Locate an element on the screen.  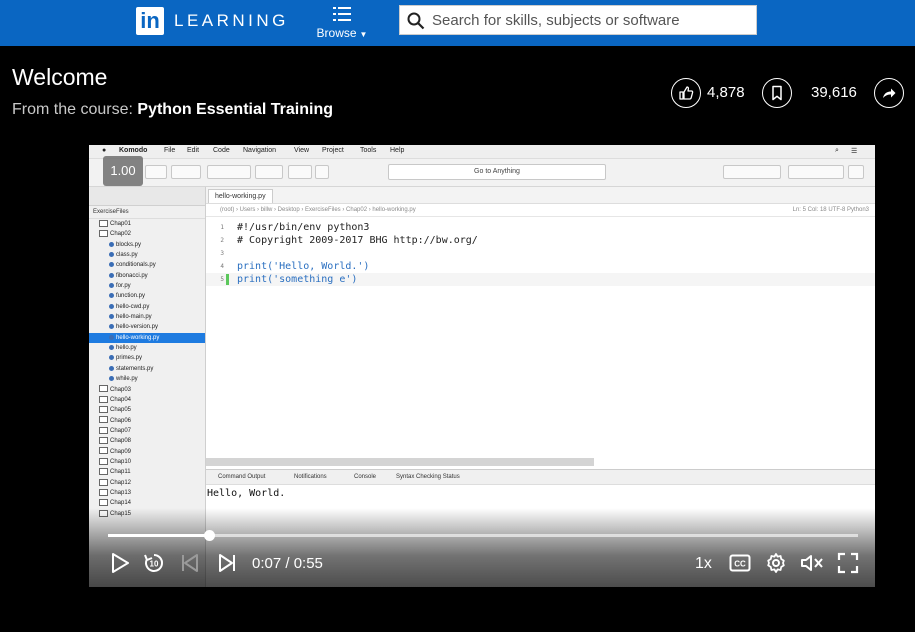
tree-file: for.py is located at coordinates (147, 286).